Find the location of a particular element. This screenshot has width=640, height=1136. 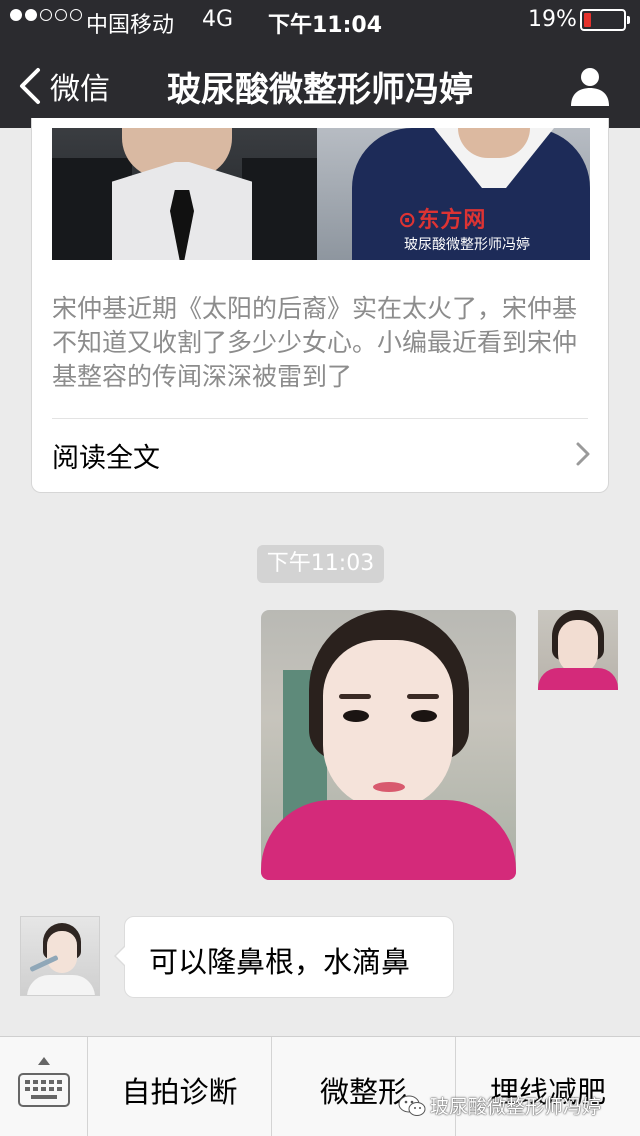

card-divider is located at coordinates (320, 418).